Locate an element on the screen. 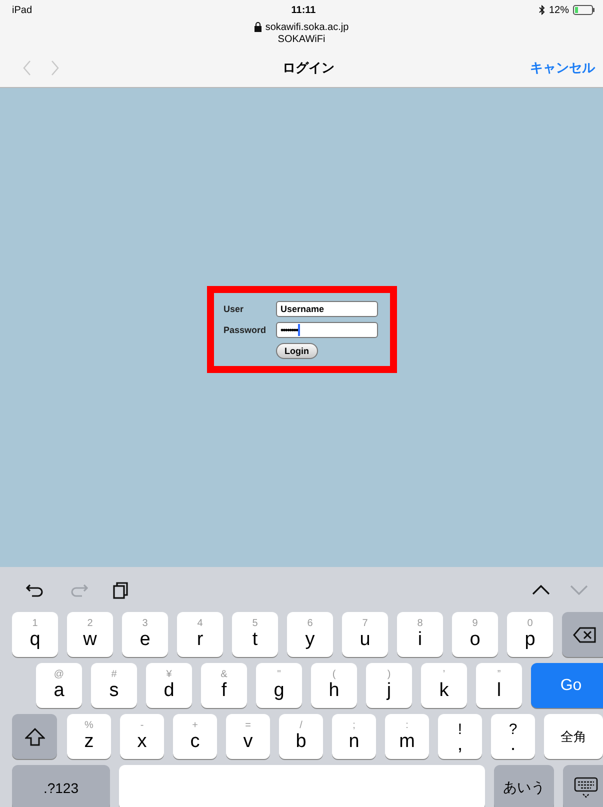  keyboard-key: 3 e is located at coordinates (145, 634).